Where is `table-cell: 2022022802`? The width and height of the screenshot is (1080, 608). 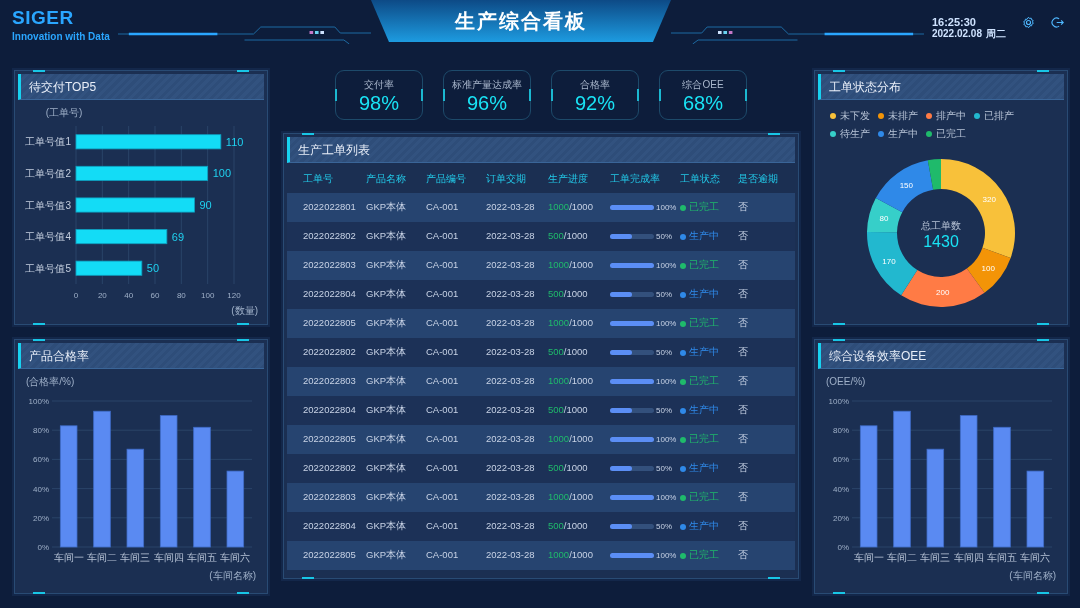
table-cell: 2022022802 is located at coordinates (326, 352).